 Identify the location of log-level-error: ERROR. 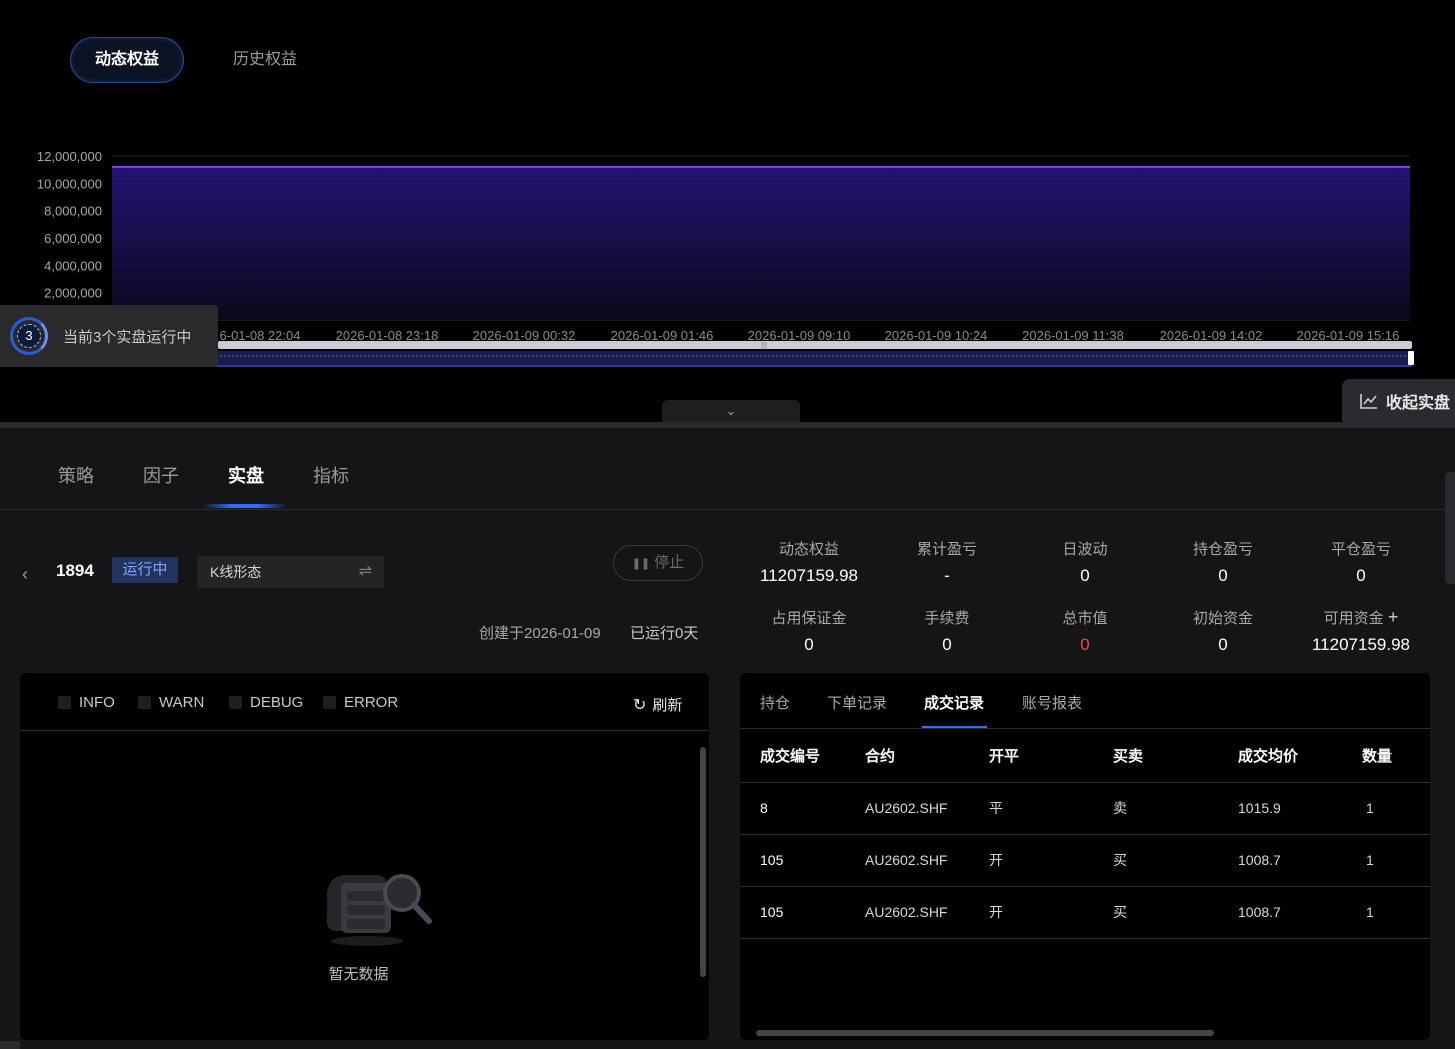
(360, 702).